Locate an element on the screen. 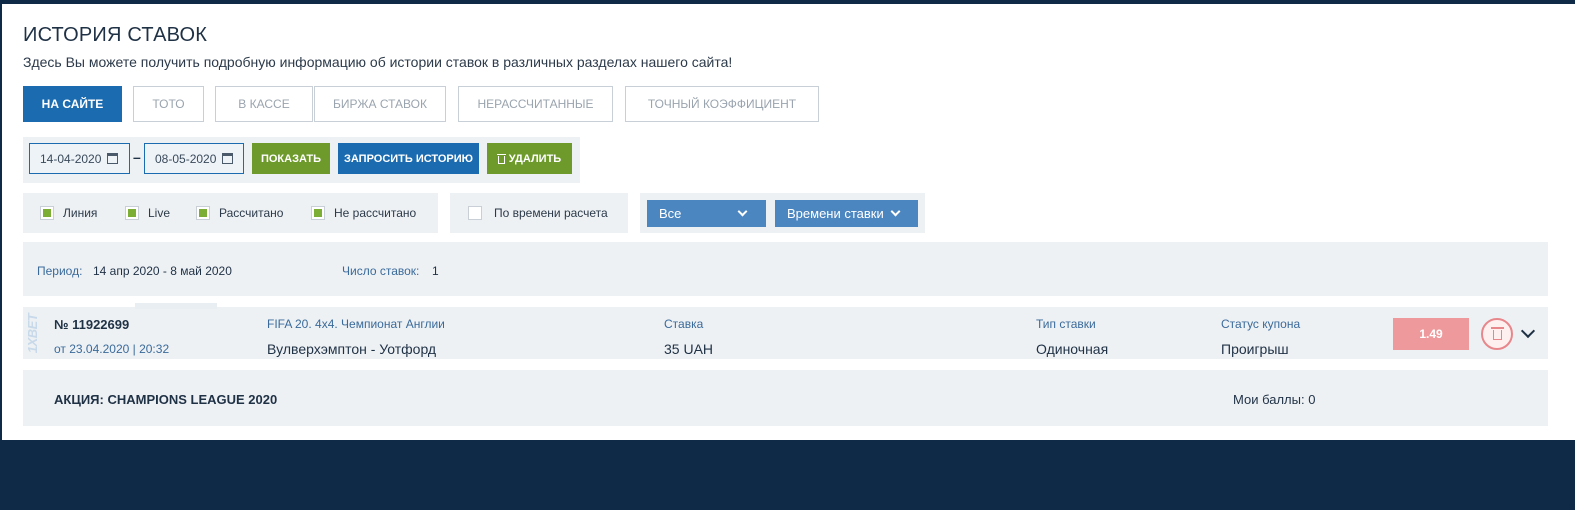  delete-button-label: УДАЛИТЬ is located at coordinates (535, 158).